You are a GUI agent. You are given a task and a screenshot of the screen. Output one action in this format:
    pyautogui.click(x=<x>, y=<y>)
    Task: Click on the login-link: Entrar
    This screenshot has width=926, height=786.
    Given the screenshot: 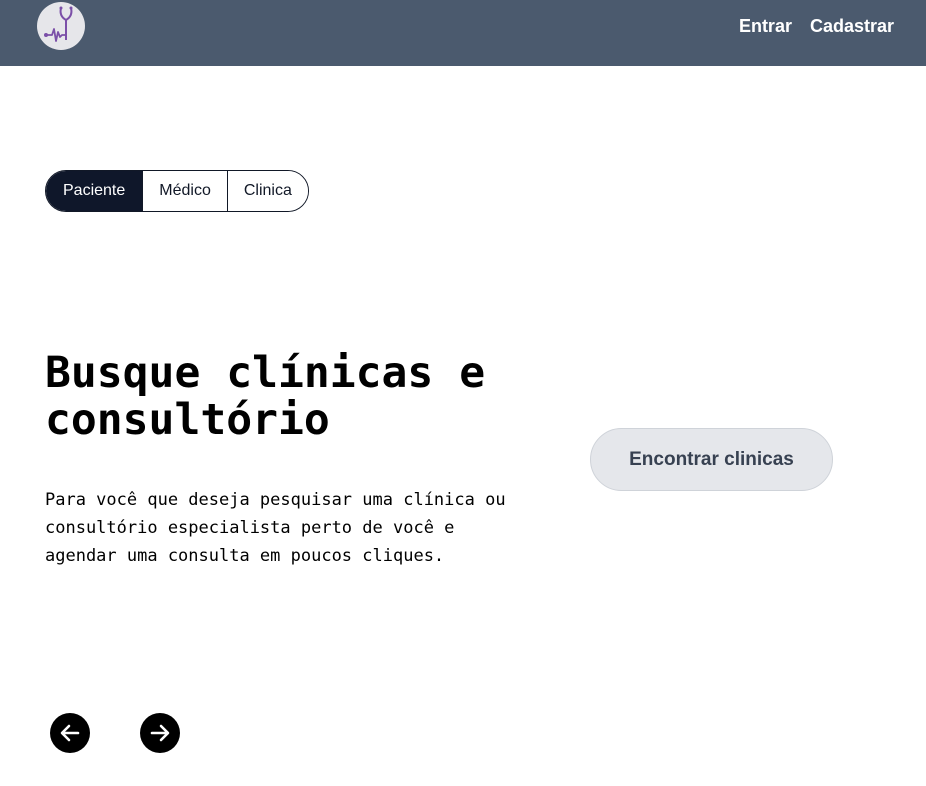 What is the action you would take?
    pyautogui.click(x=765, y=26)
    